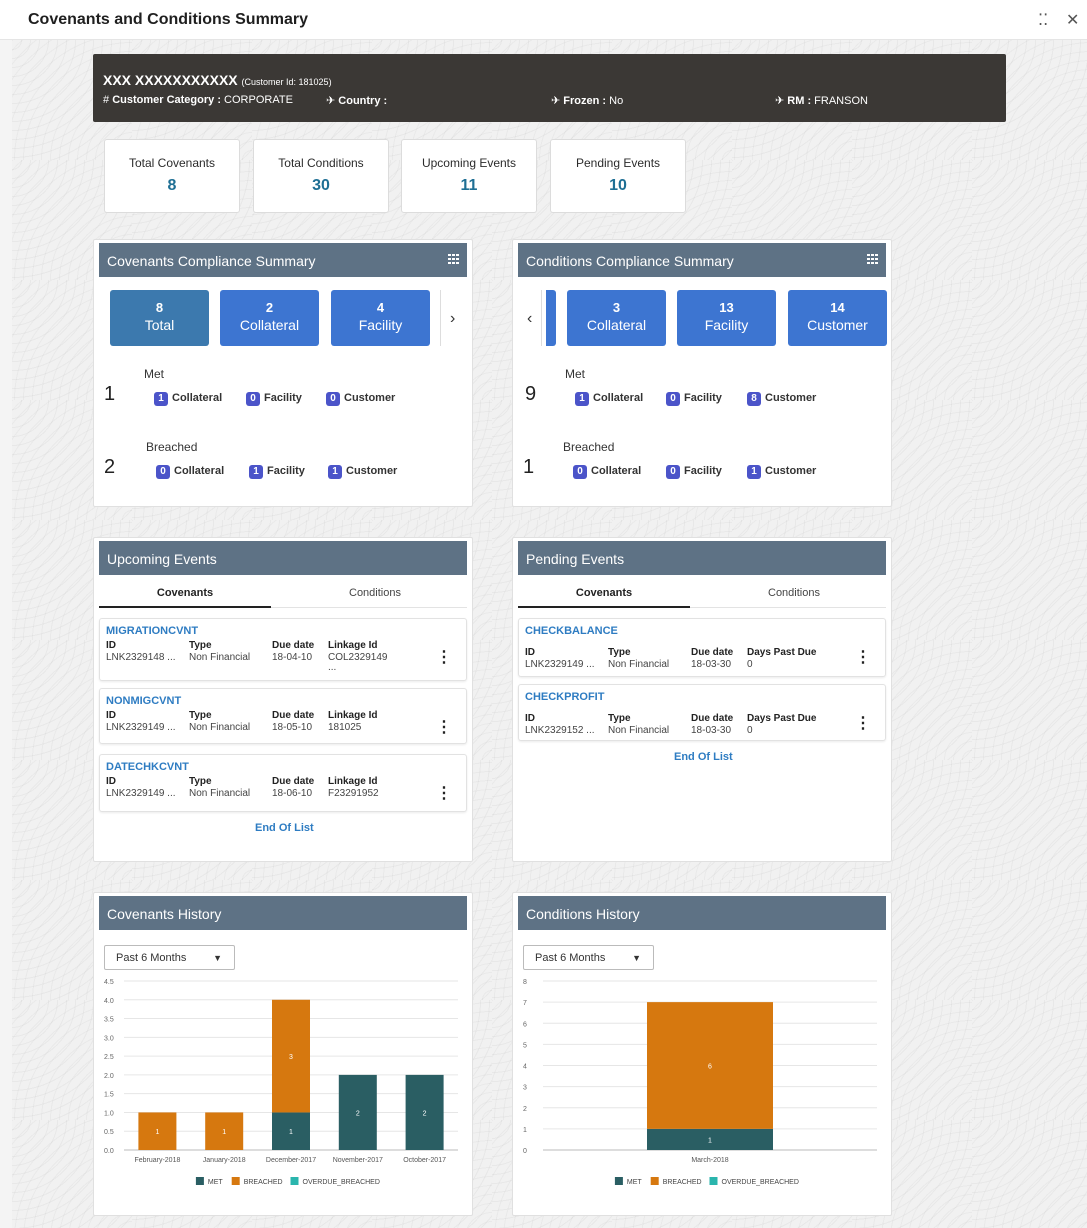  What do you see at coordinates (571, 631) in the screenshot?
I see `event-name: CHECKBALANCE` at bounding box center [571, 631].